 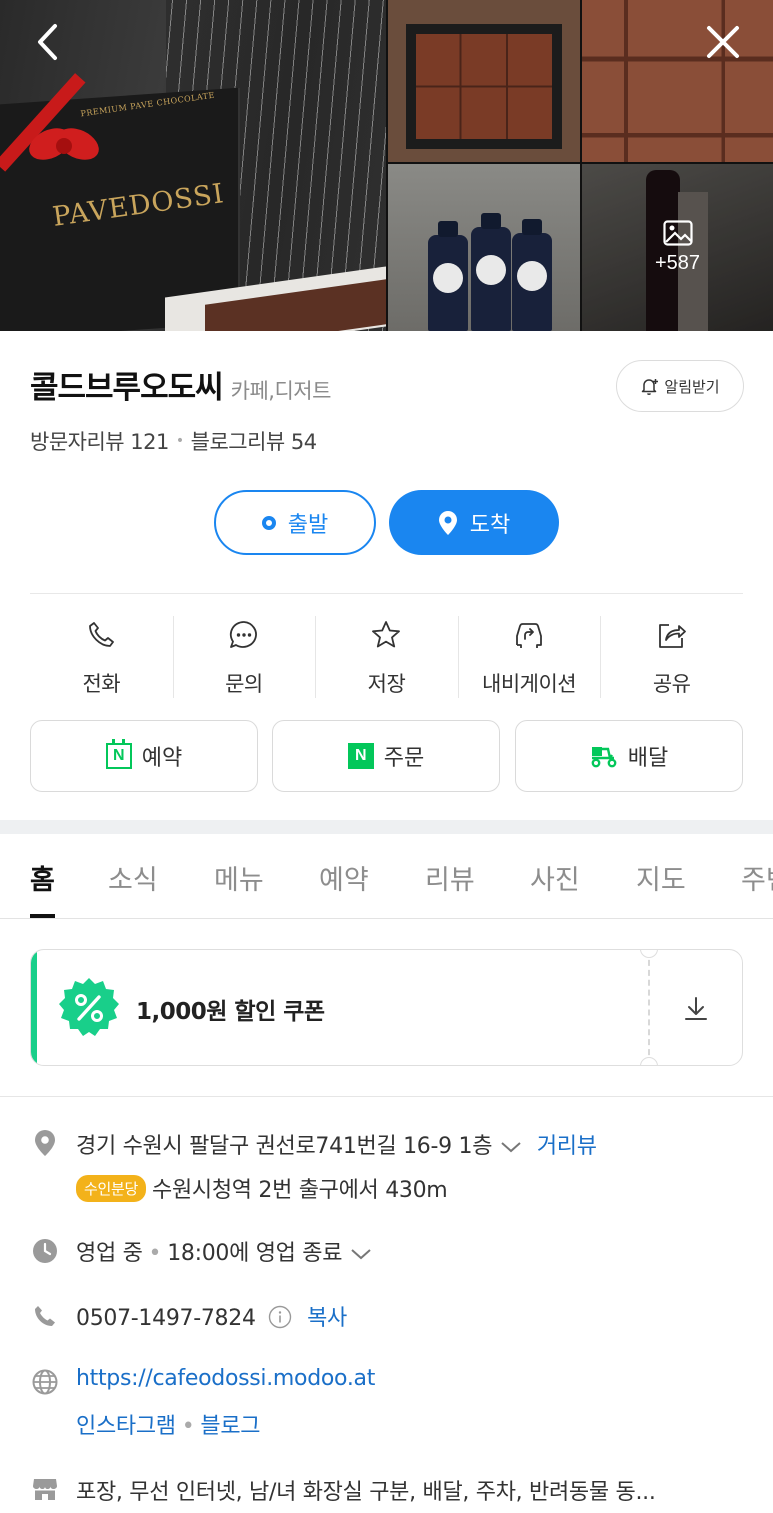 What do you see at coordinates (677, 233) in the screenshot?
I see `image-icon` at bounding box center [677, 233].